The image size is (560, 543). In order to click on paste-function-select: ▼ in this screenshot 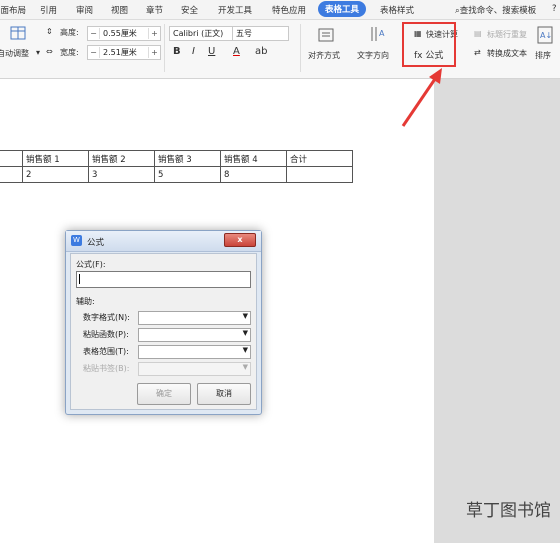, I will do `click(194, 335)`.